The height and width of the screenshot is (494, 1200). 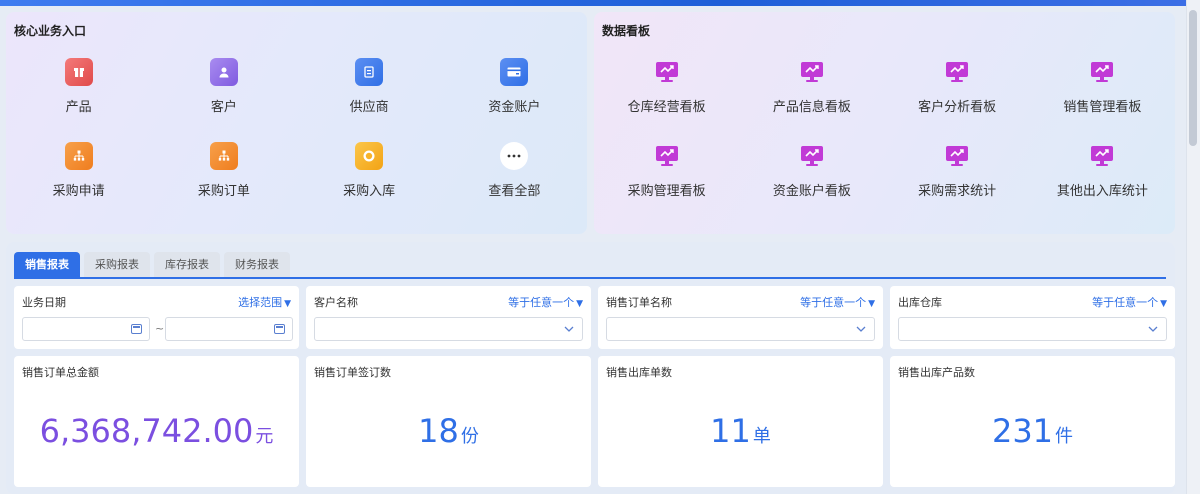 I want to click on tile-label: 采购申请, so click(x=78, y=191).